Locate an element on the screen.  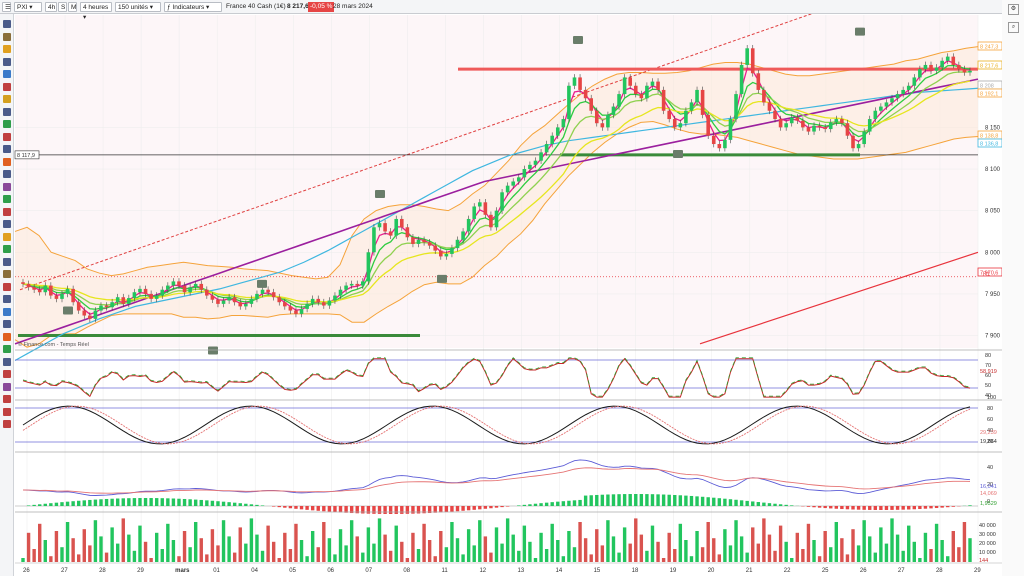
hide-icon is located at coordinates (7, 361).